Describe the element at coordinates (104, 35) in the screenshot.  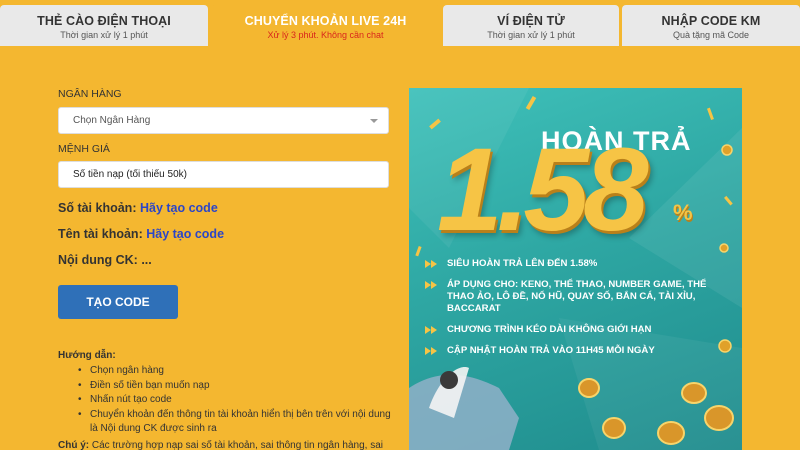
I see `tab-phone-card-subtitle: Thời gian xử lý 1 phút` at that location.